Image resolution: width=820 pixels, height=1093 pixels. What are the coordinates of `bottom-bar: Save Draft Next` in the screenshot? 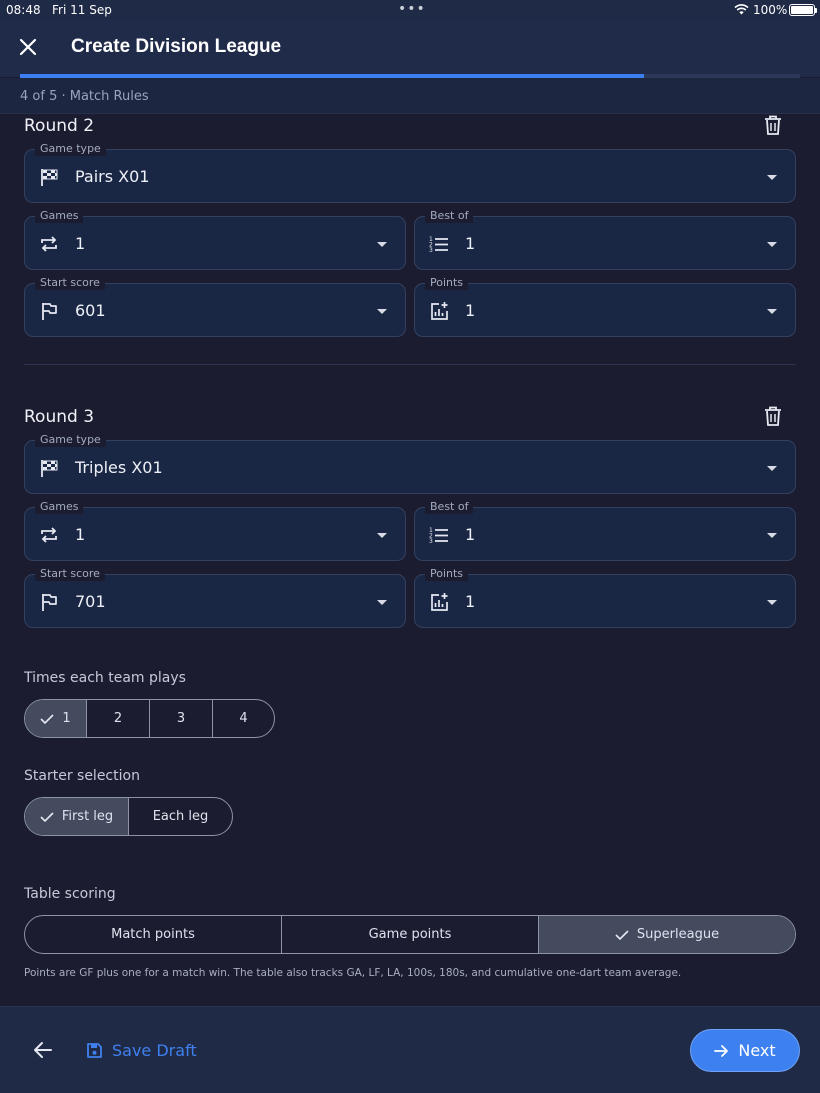 It's located at (410, 1049).